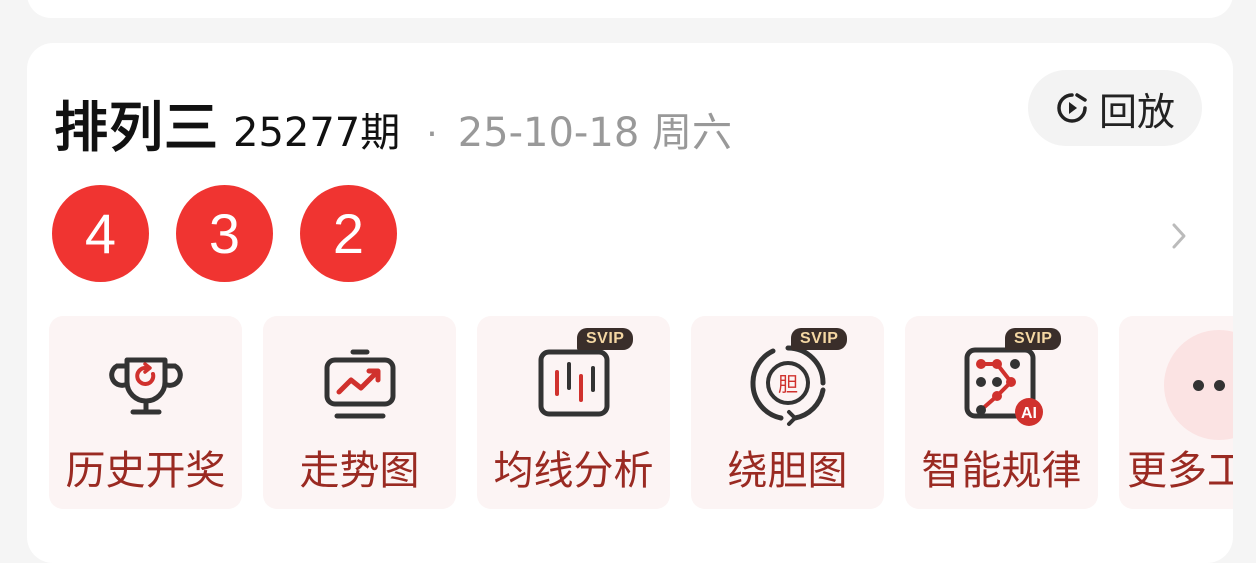 Image resolution: width=1256 pixels, height=563 pixels. I want to click on number-ball: 2, so click(348, 233).